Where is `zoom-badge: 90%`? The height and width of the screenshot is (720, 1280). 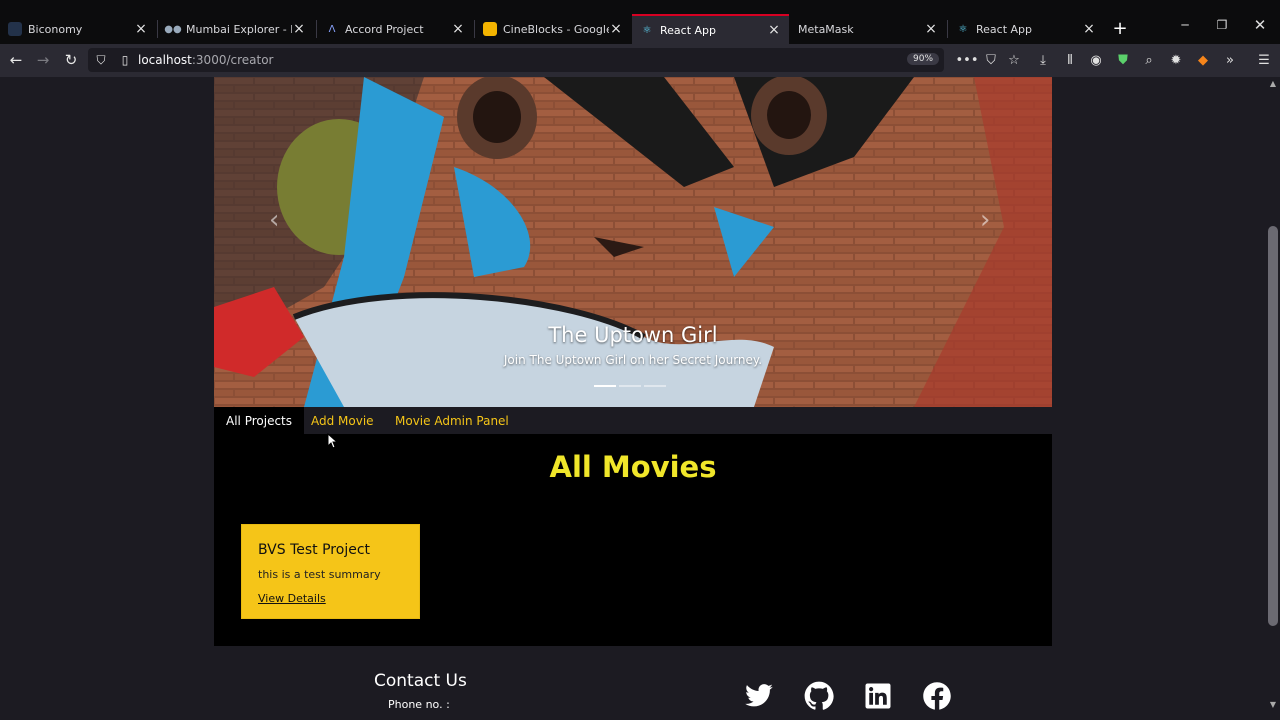
zoom-badge: 90% is located at coordinates (923, 59).